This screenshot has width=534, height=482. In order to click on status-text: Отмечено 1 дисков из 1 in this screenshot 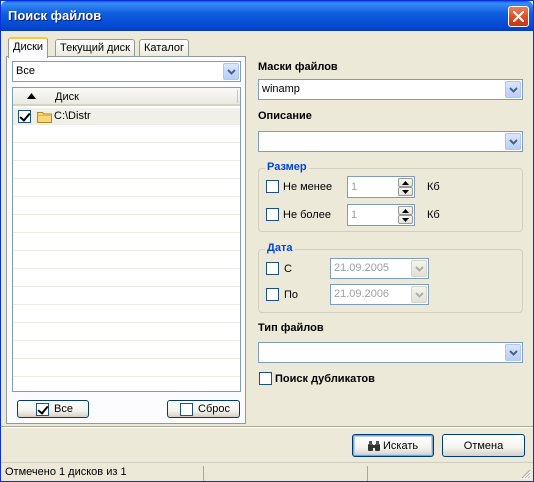, I will do `click(66, 472)`.